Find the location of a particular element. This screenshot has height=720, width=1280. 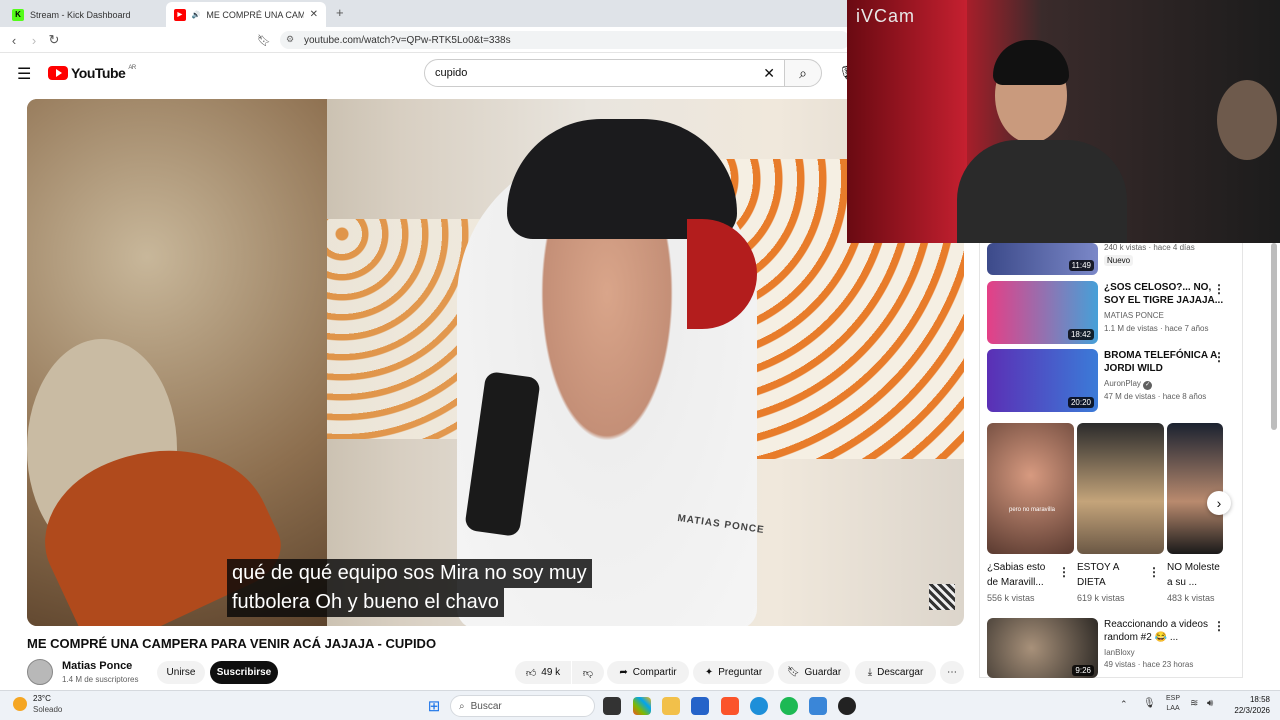

close-tab-icon: ✕ is located at coordinates (314, 14).